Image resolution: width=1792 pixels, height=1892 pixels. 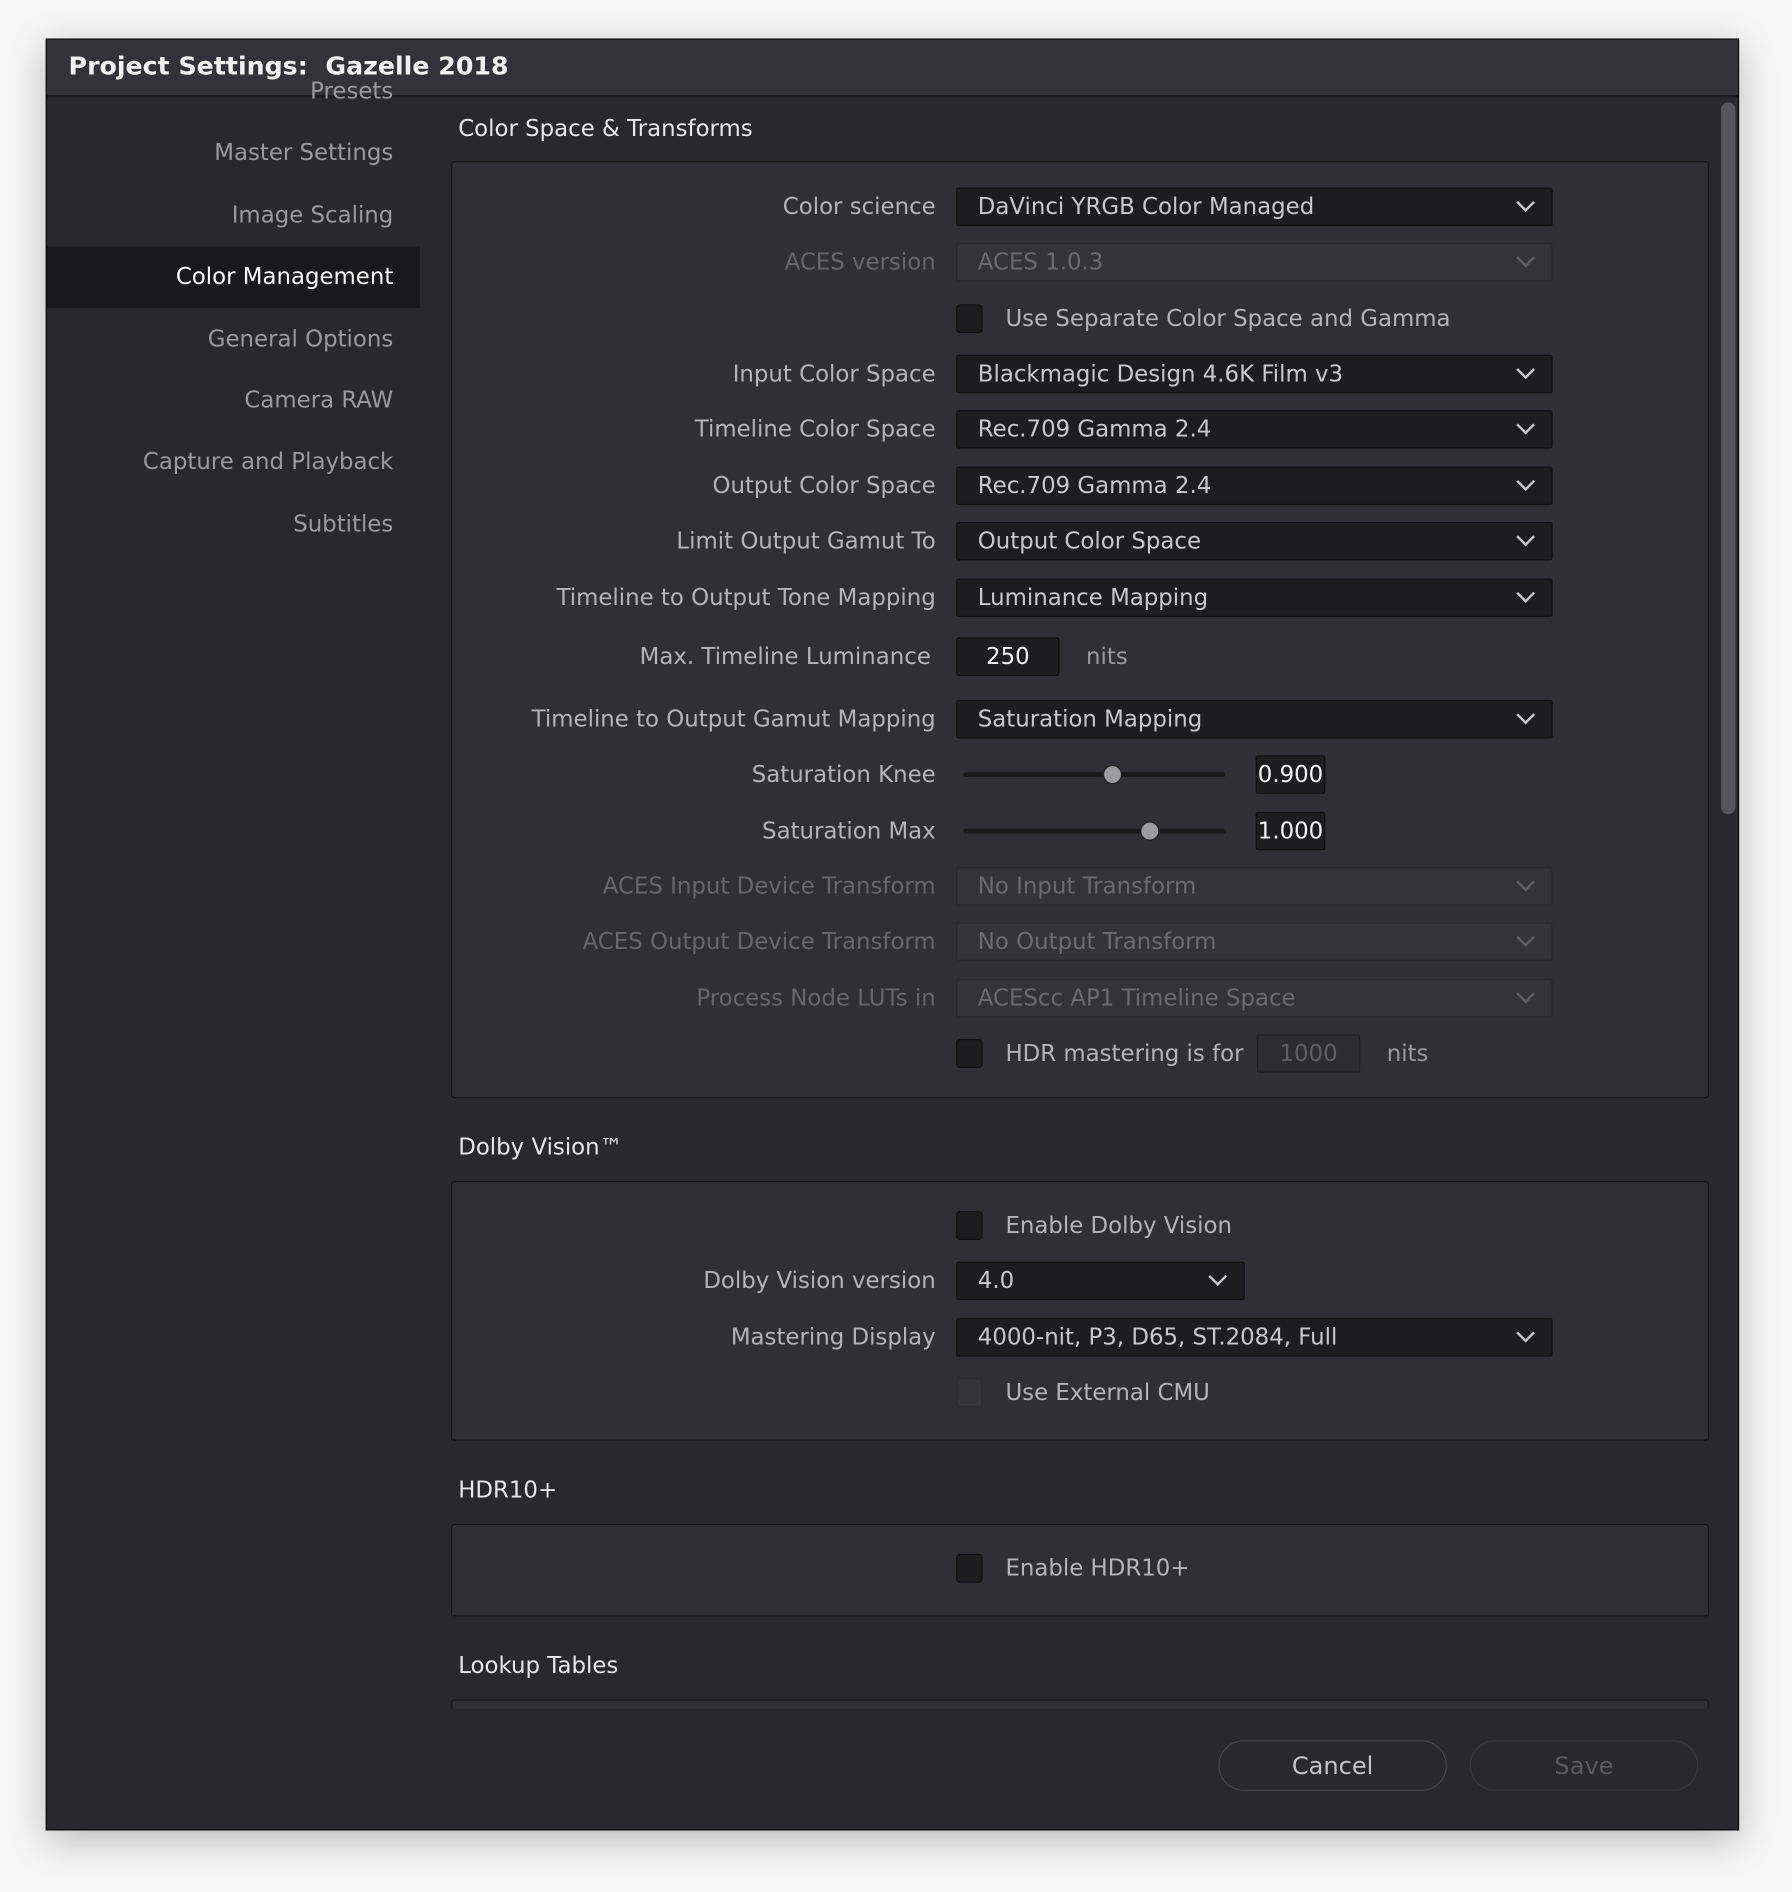 I want to click on timeline-to-output-gamut-mapping-label: Timeline to Output Gamut Mapping, so click(x=733, y=719).